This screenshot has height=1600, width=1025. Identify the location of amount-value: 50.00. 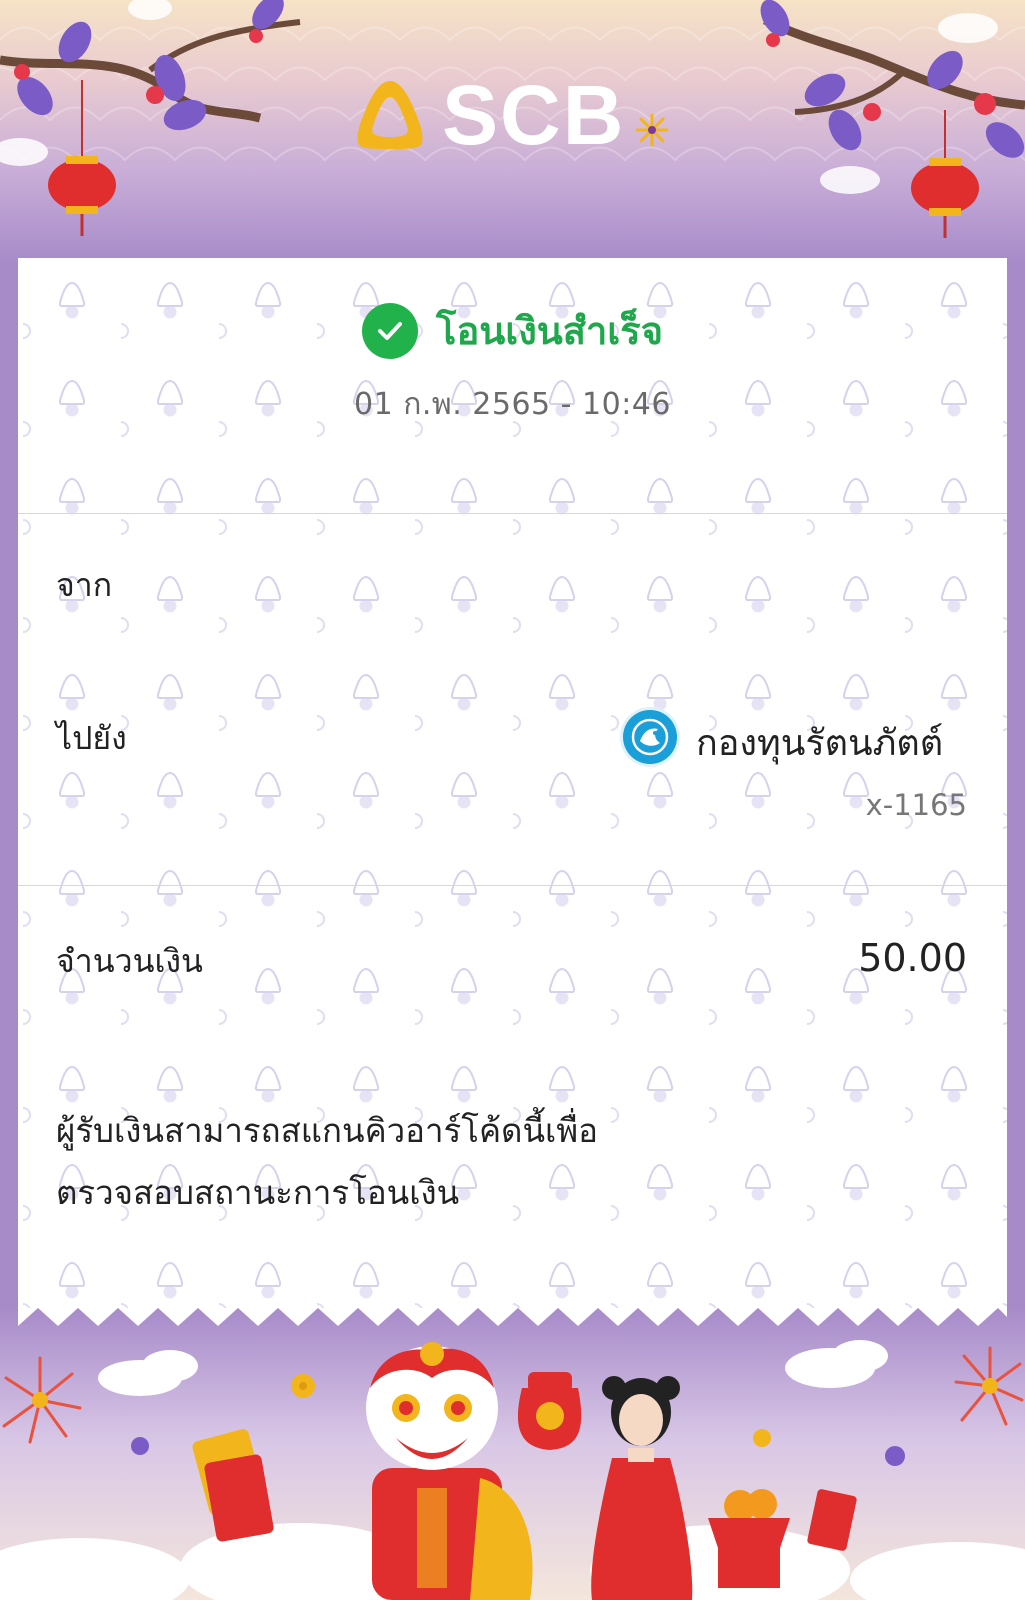
(912, 958).